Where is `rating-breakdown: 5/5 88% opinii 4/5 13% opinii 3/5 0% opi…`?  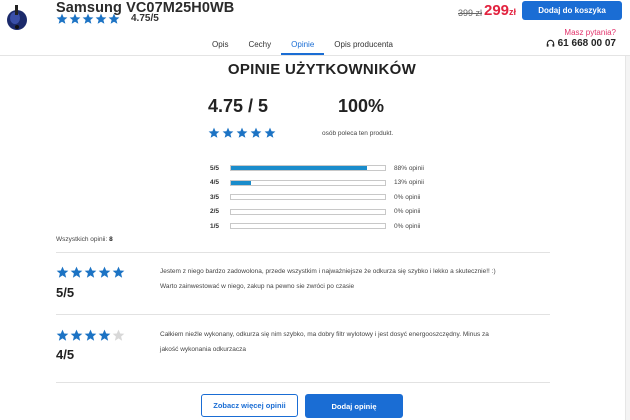 rating-breakdown: 5/5 88% opinii 4/5 13% opinii 3/5 0% opi… is located at coordinates (317, 197).